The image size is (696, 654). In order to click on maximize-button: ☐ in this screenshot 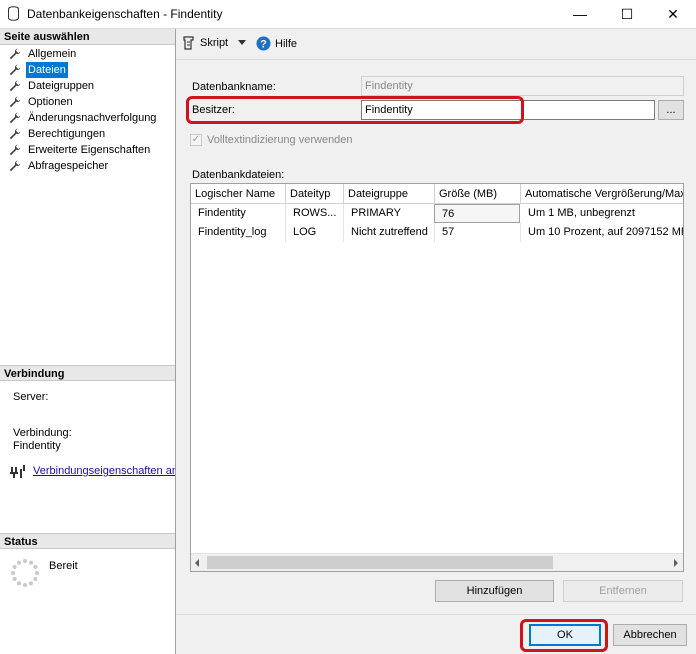, I will do `click(627, 14)`.